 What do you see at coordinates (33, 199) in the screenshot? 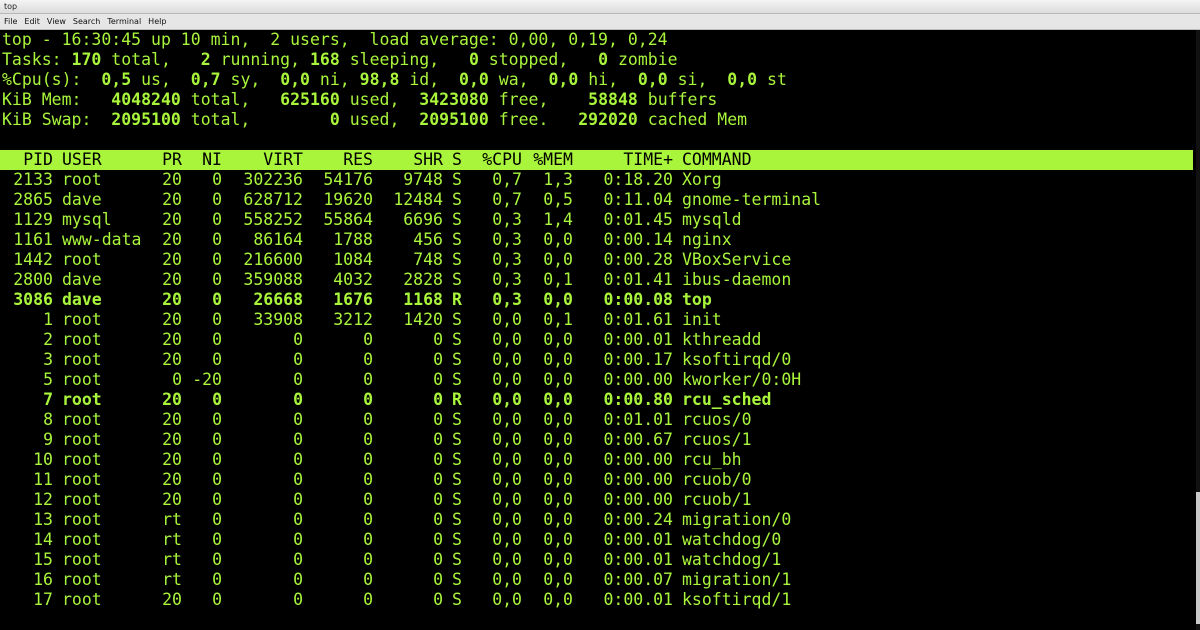
I see `cell-pid: 2865` at bounding box center [33, 199].